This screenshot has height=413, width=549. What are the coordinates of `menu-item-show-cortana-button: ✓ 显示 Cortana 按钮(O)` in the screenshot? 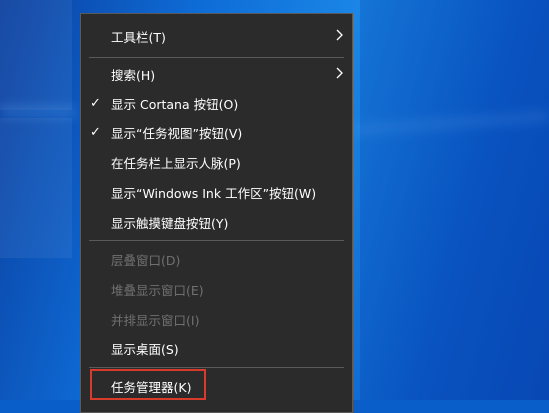 It's located at (216, 103).